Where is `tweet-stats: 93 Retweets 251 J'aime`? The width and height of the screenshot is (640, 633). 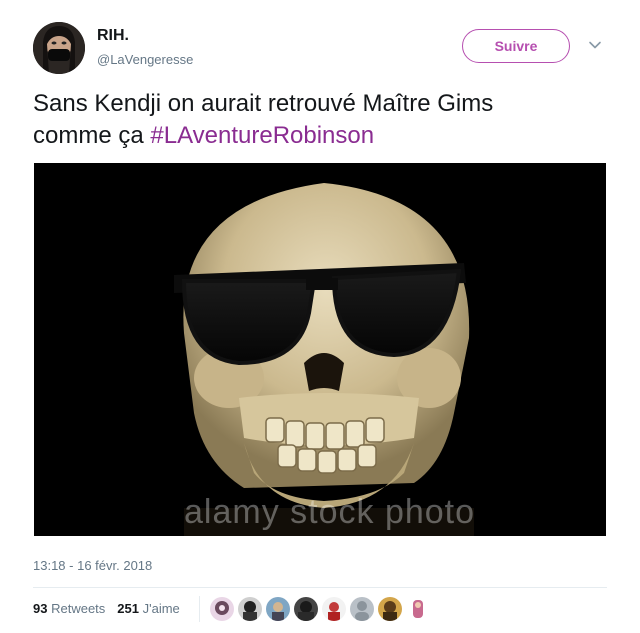 tweet-stats: 93 Retweets 251 J'aime is located at coordinates (109, 608).